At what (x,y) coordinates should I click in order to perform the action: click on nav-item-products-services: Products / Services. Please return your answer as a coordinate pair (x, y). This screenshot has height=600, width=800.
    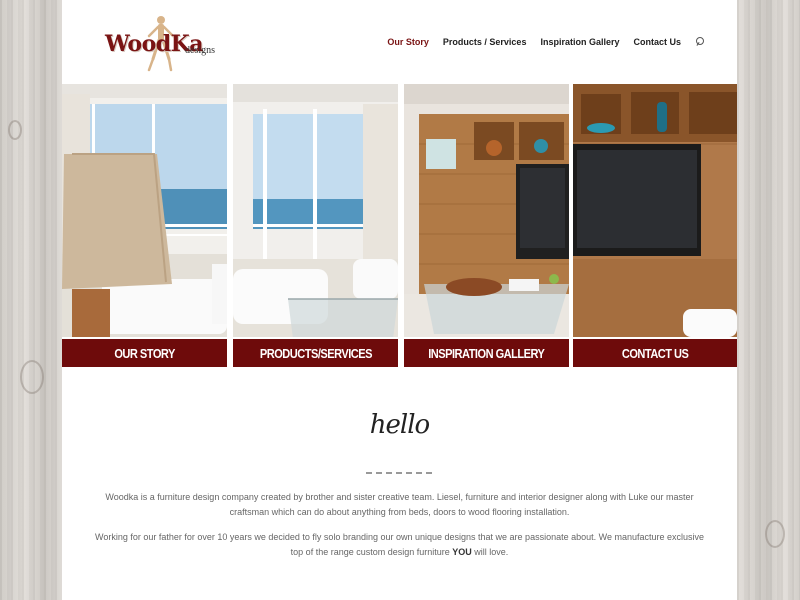
    Looking at the image, I should click on (485, 42).